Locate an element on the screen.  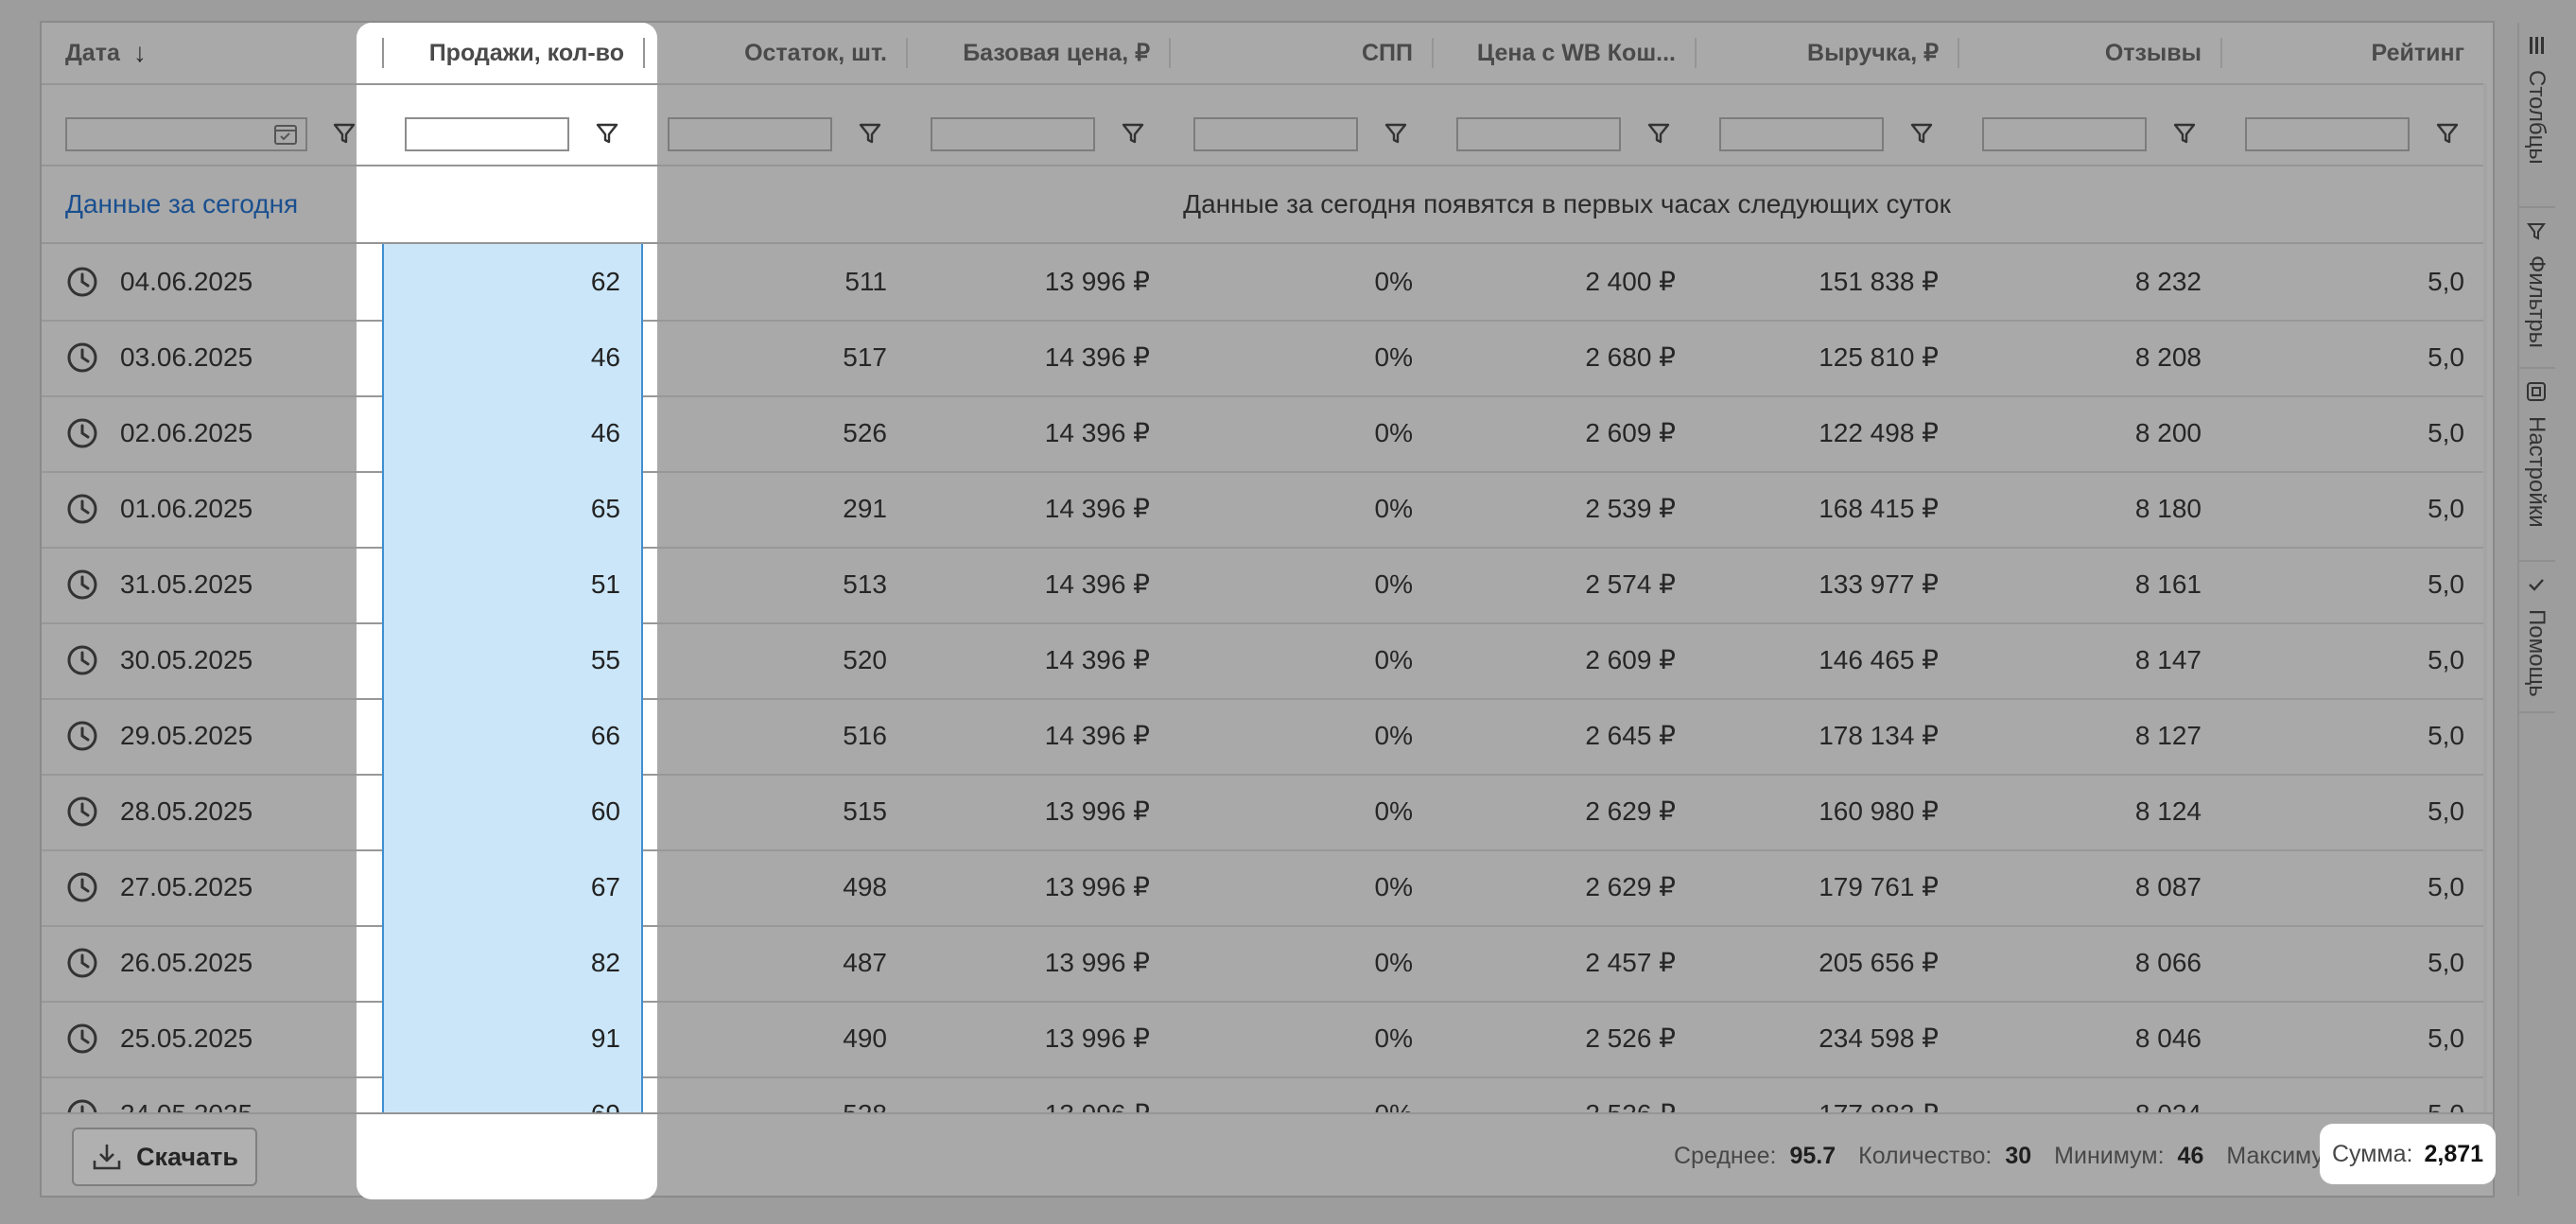
revenue-cell: 160 980 ₽ is located at coordinates (1826, 811).